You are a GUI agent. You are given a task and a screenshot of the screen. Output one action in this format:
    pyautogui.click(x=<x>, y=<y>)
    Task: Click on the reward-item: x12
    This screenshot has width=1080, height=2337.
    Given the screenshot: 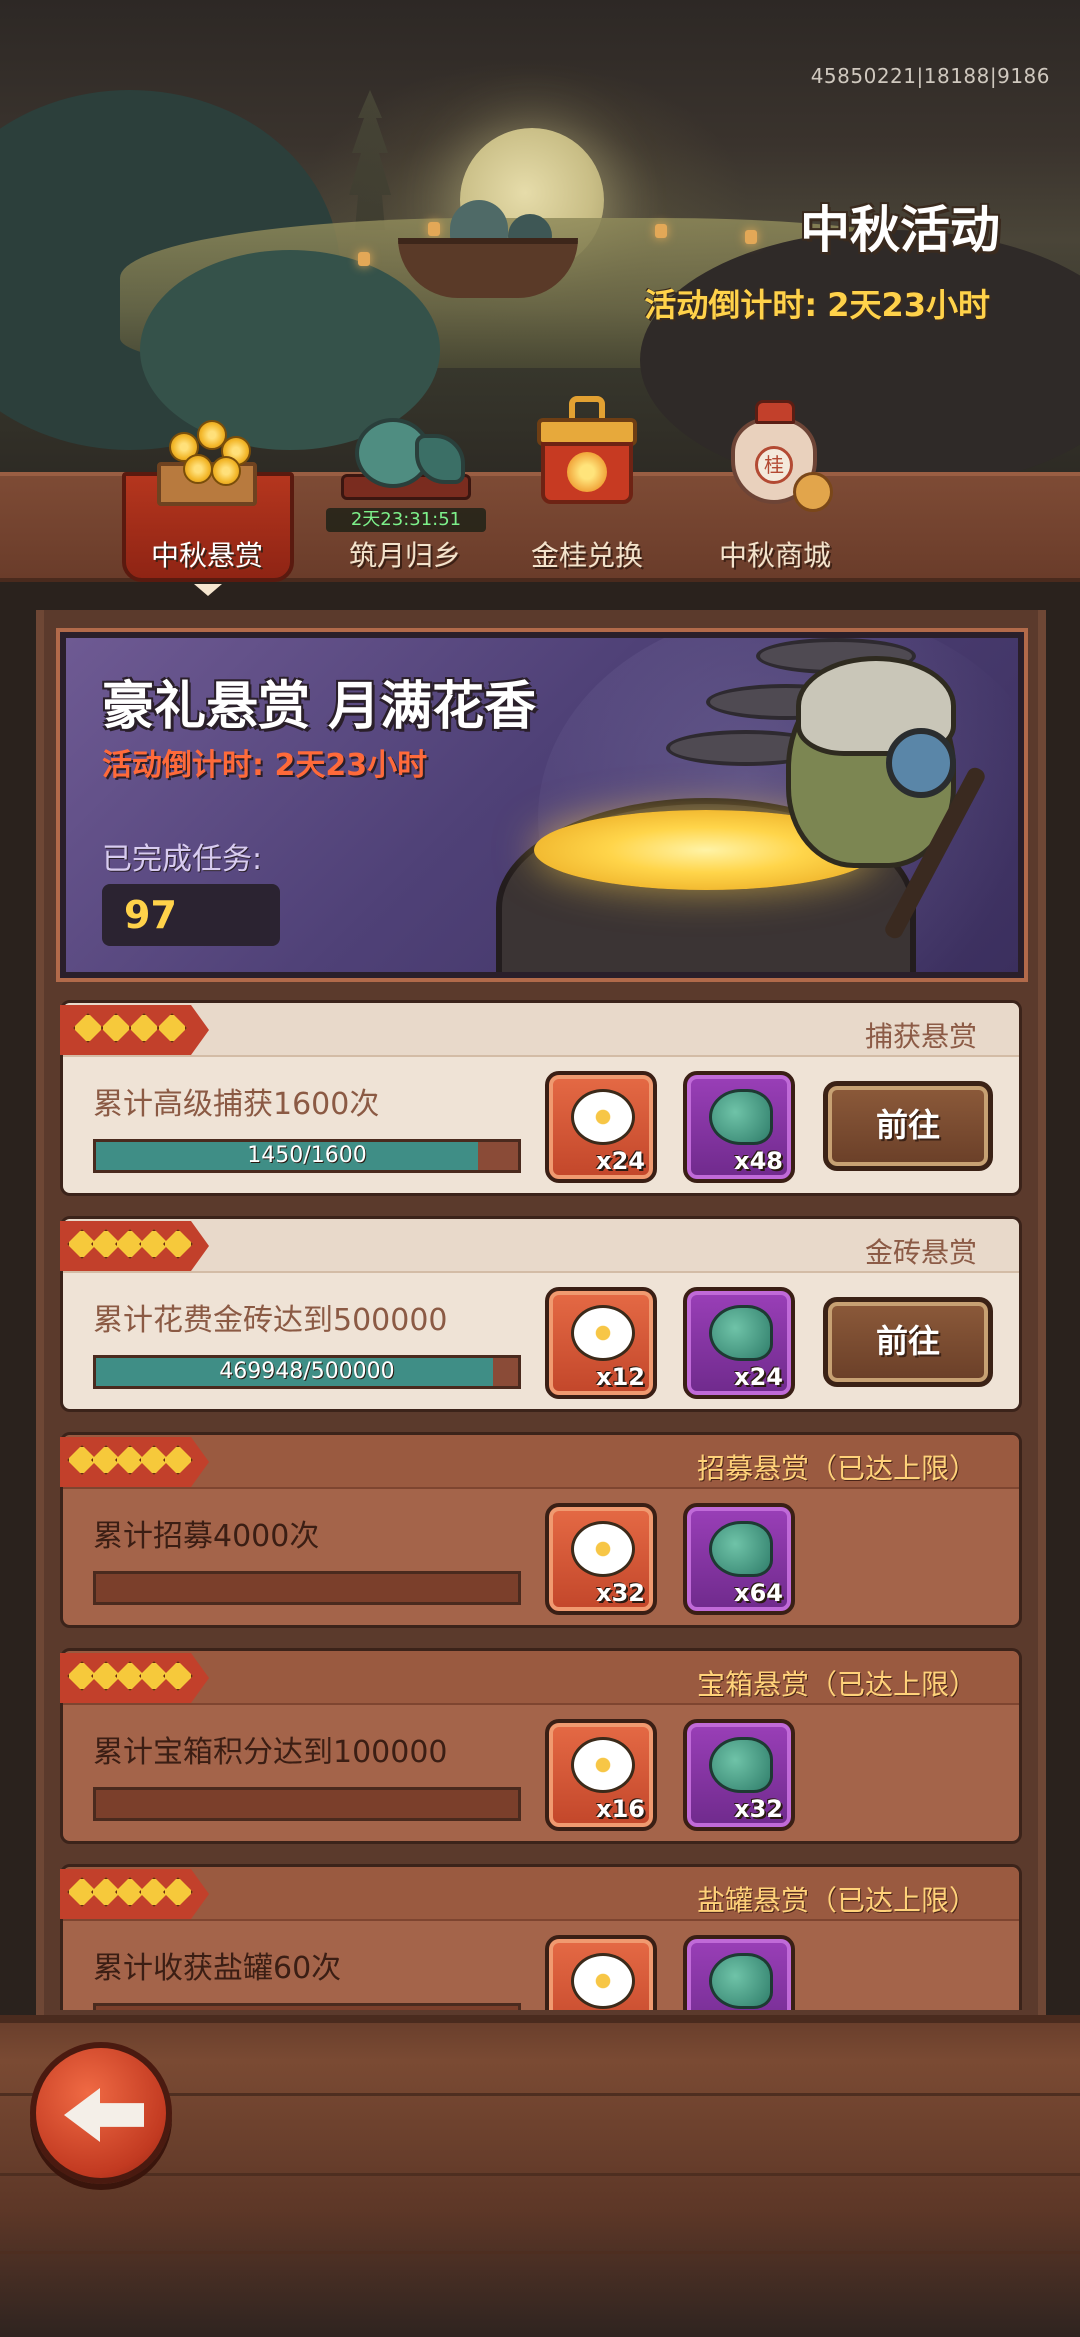 What is the action you would take?
    pyautogui.click(x=601, y=1343)
    